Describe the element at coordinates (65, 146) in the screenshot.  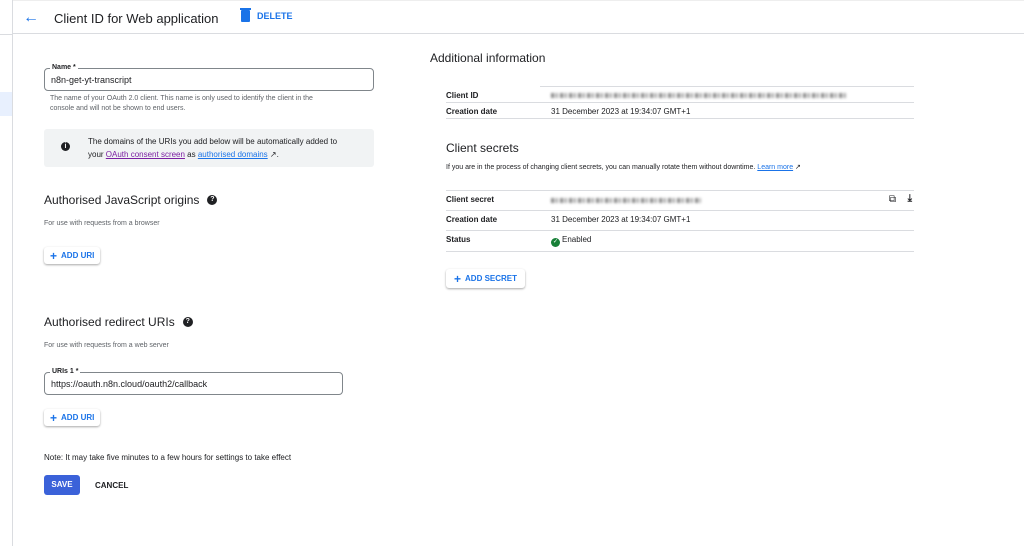
I see `info-icon: i` at that location.